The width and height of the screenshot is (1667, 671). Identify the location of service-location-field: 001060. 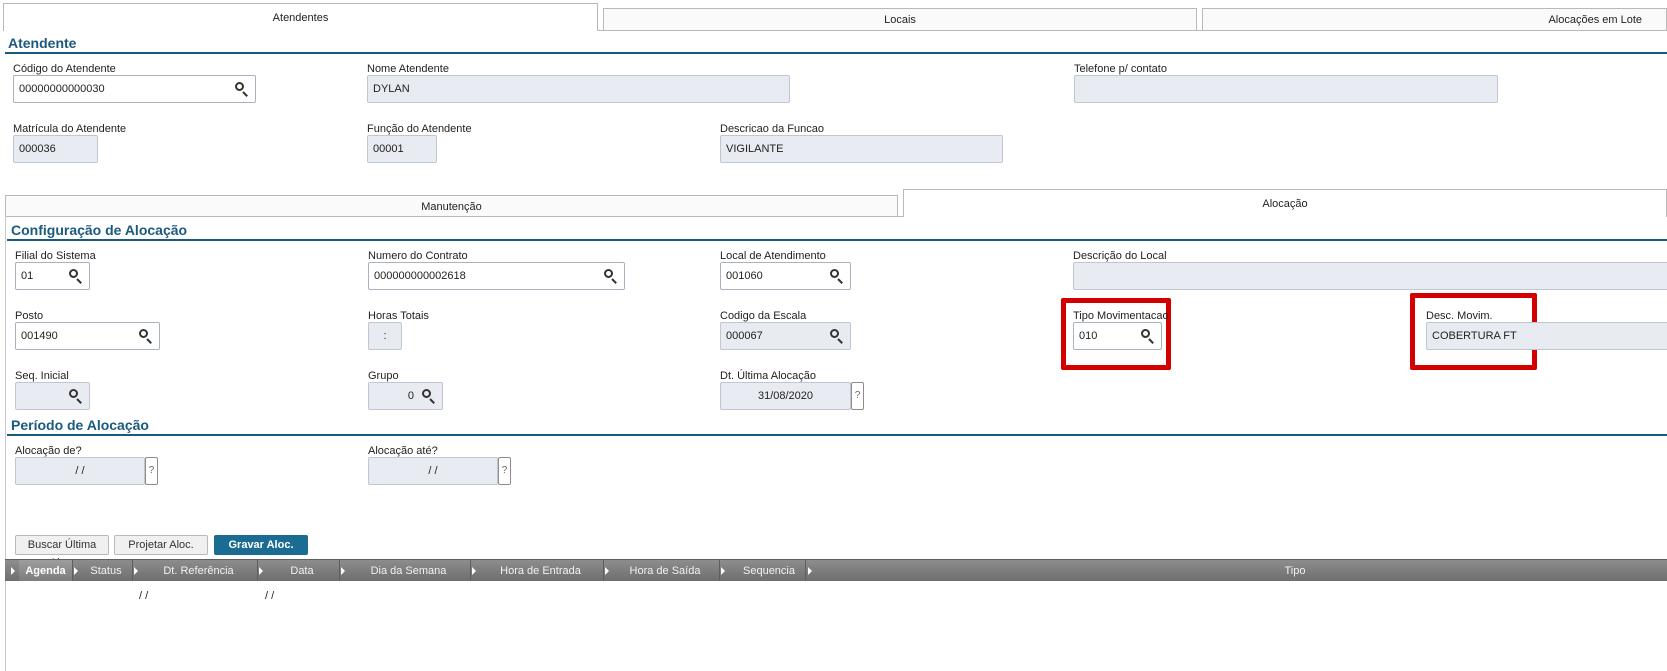
(785, 276).